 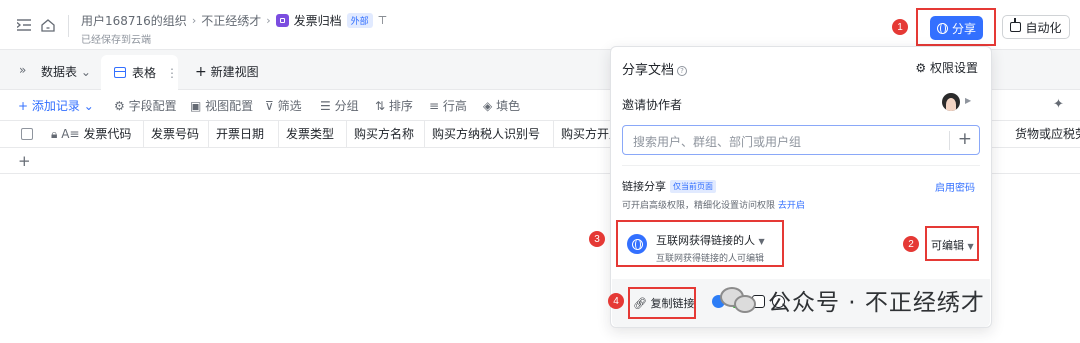 What do you see at coordinates (380, 106) in the screenshot?
I see `sort-icon: ⇅` at bounding box center [380, 106].